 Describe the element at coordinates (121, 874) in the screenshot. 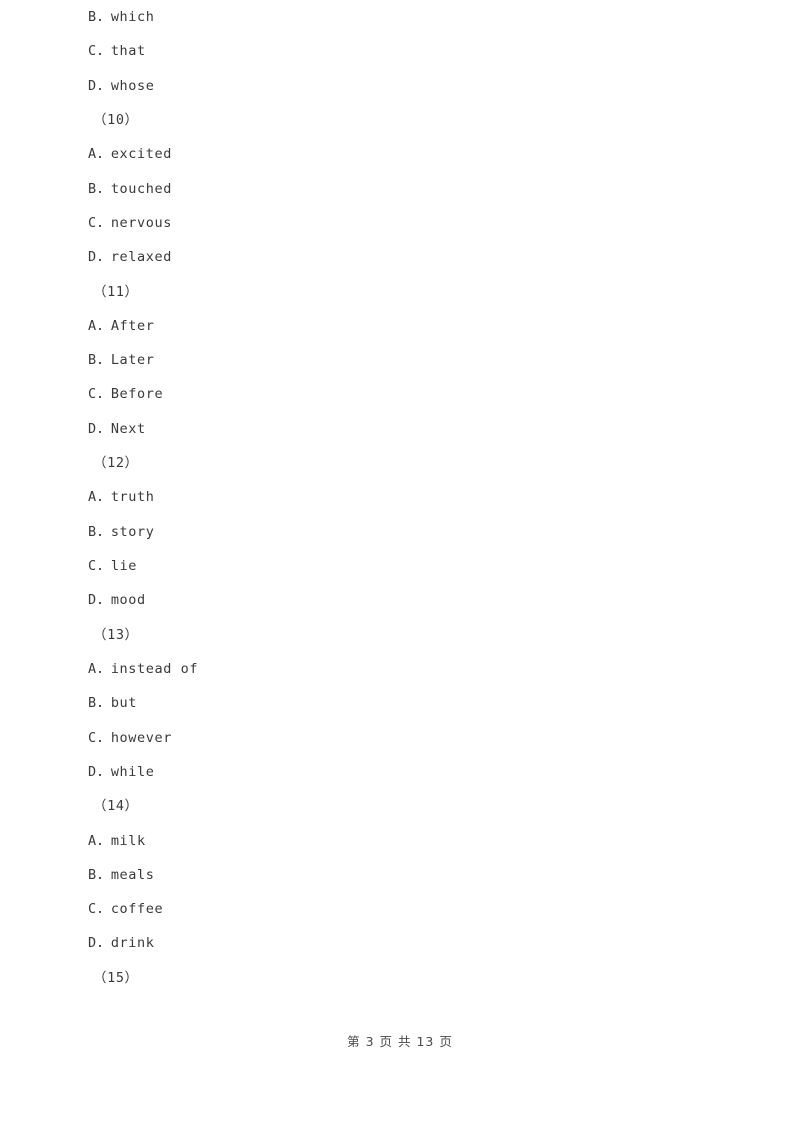

I see `option-line: B．meals` at that location.